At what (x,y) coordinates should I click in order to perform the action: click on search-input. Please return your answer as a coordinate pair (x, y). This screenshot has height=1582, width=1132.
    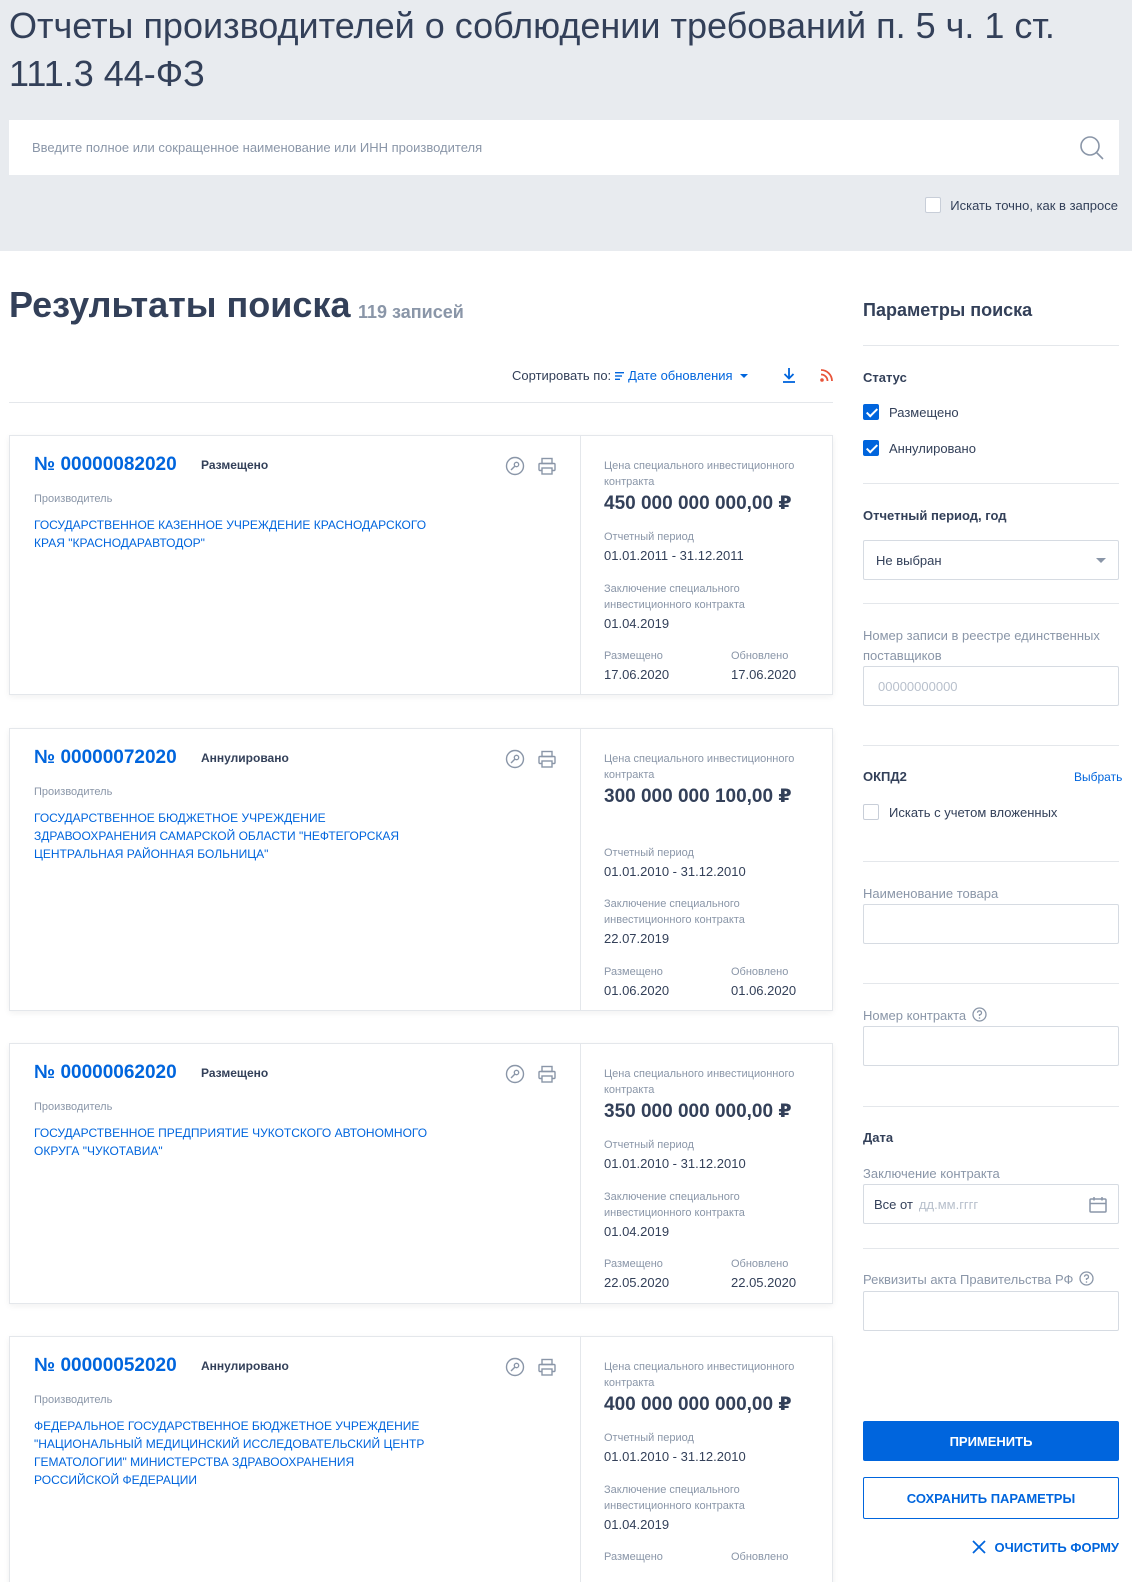
    Looking at the image, I should click on (534, 147).